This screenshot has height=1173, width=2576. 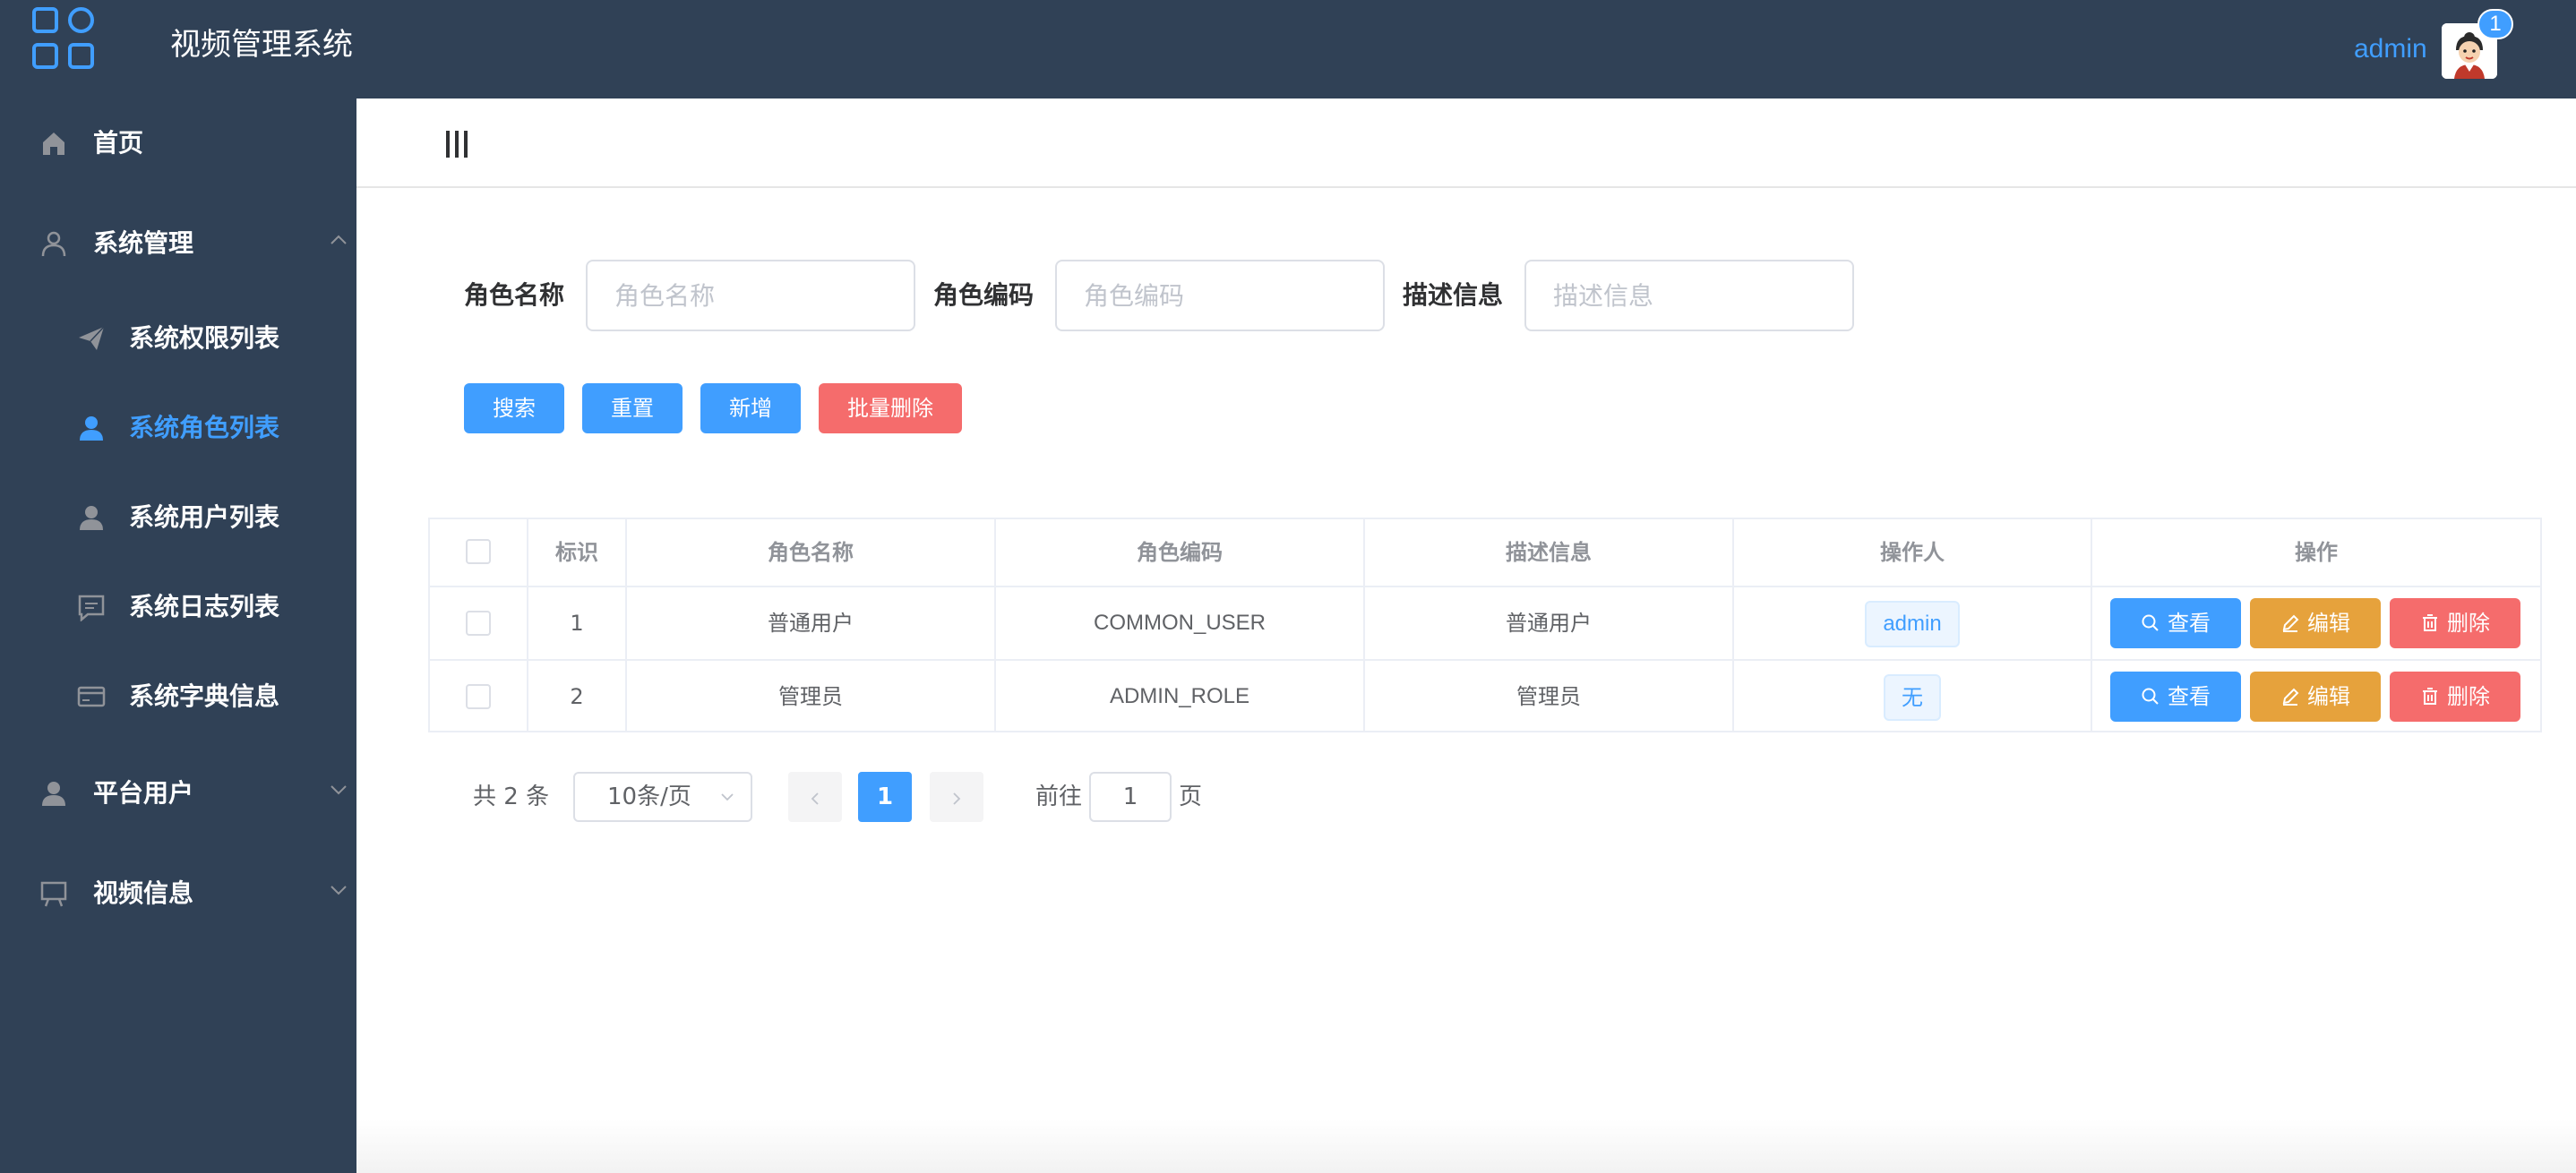 I want to click on role-name-label: 角色名称, so click(x=514, y=296).